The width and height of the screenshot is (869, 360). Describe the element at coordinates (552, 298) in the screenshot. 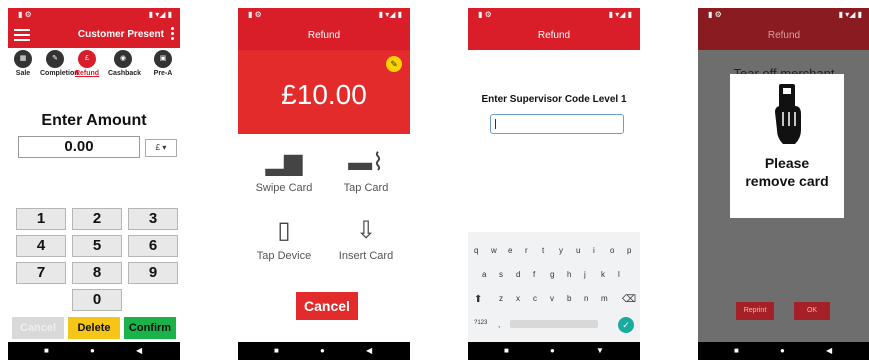

I see `key-v: v` at that location.